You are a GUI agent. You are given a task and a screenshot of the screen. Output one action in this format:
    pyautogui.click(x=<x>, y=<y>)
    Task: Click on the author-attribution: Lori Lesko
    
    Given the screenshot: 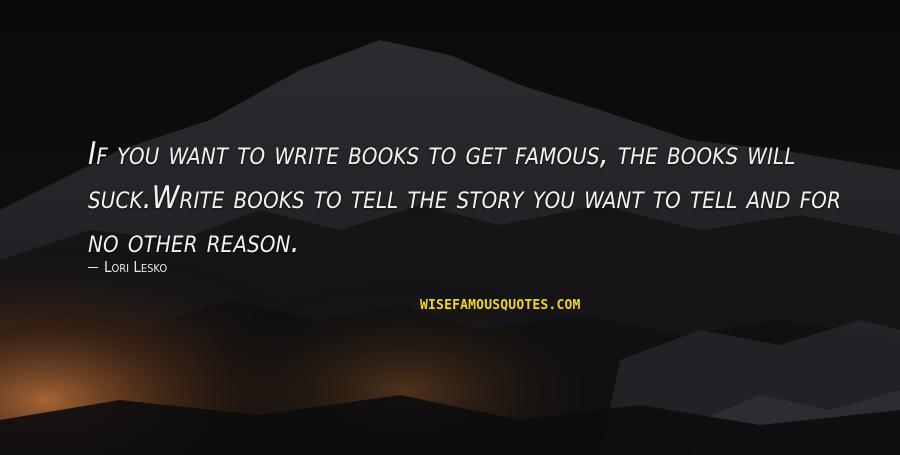 What is the action you would take?
    pyautogui.click(x=127, y=267)
    